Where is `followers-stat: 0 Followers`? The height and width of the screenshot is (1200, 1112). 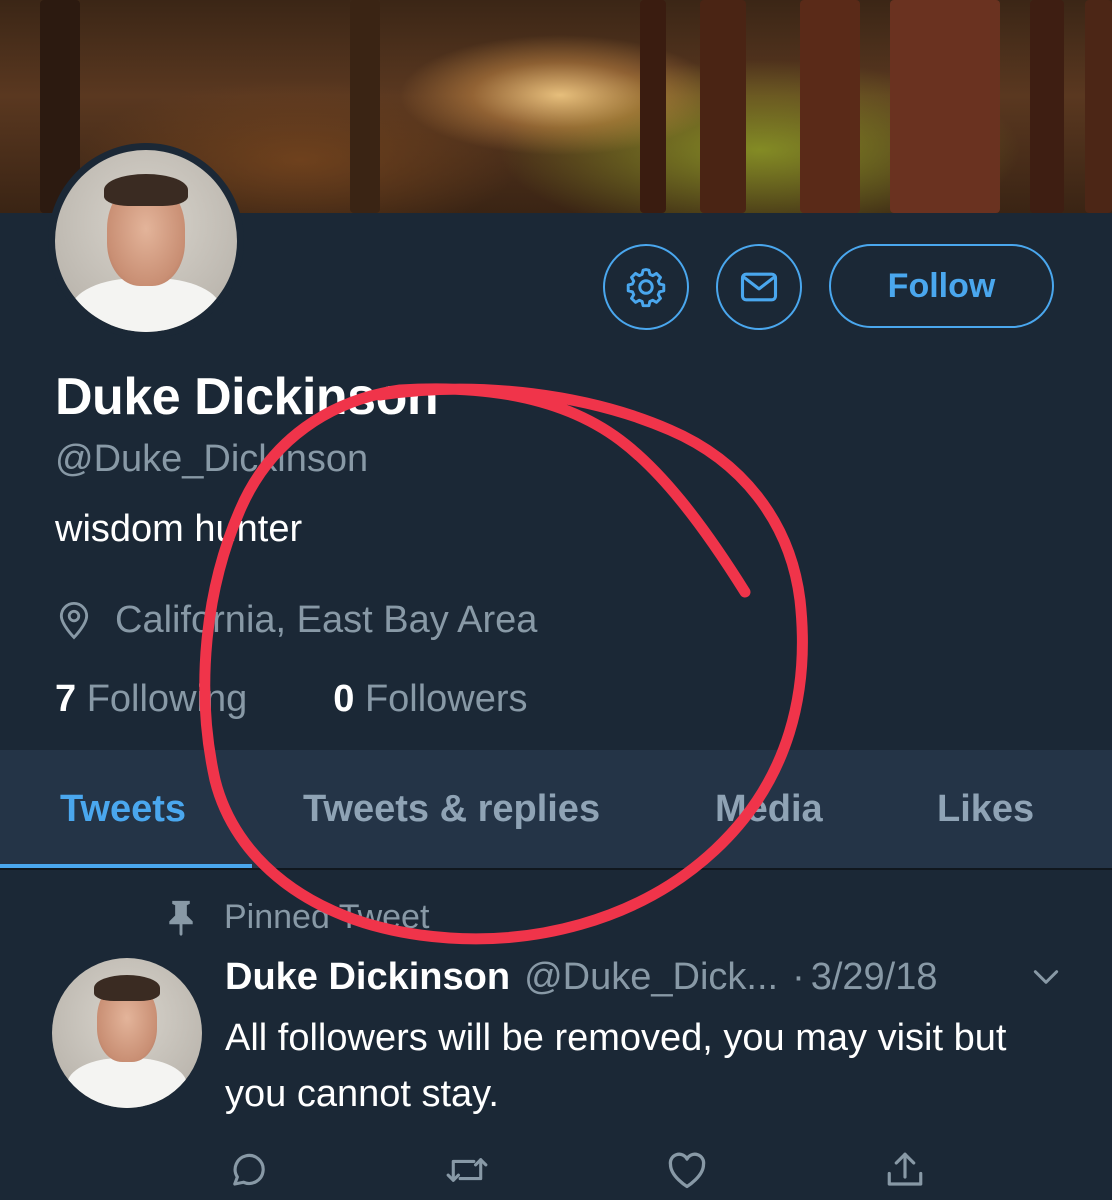 followers-stat: 0 Followers is located at coordinates (430, 699).